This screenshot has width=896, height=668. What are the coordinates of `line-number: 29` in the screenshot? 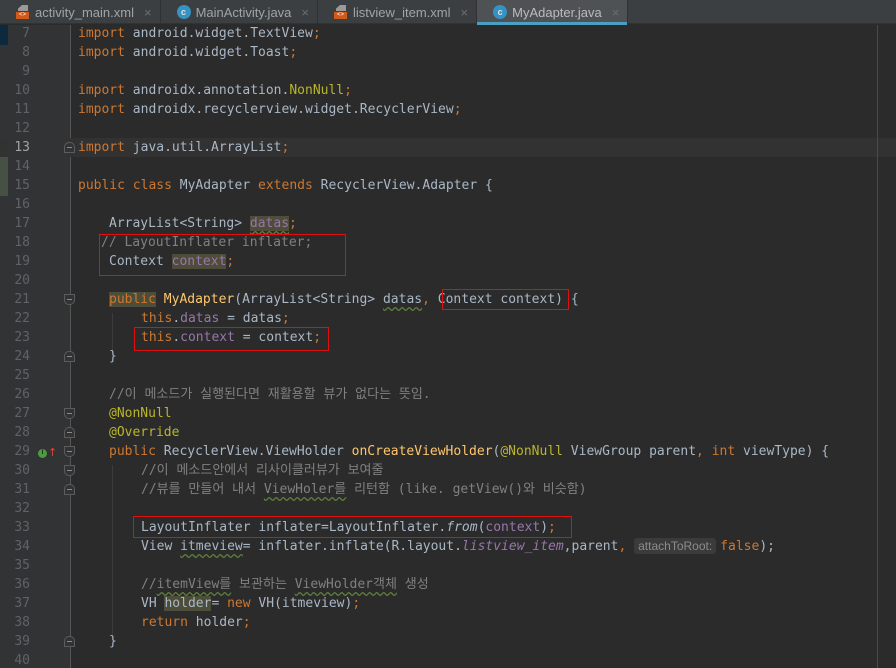 It's located at (22, 451).